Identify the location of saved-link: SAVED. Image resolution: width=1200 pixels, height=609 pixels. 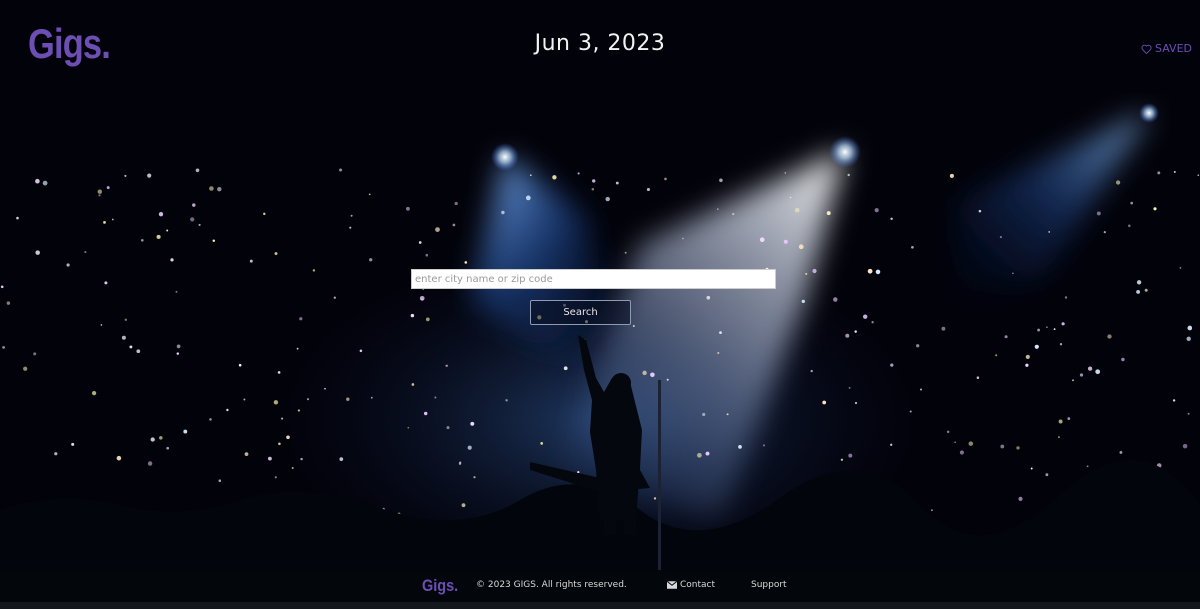
(1166, 48).